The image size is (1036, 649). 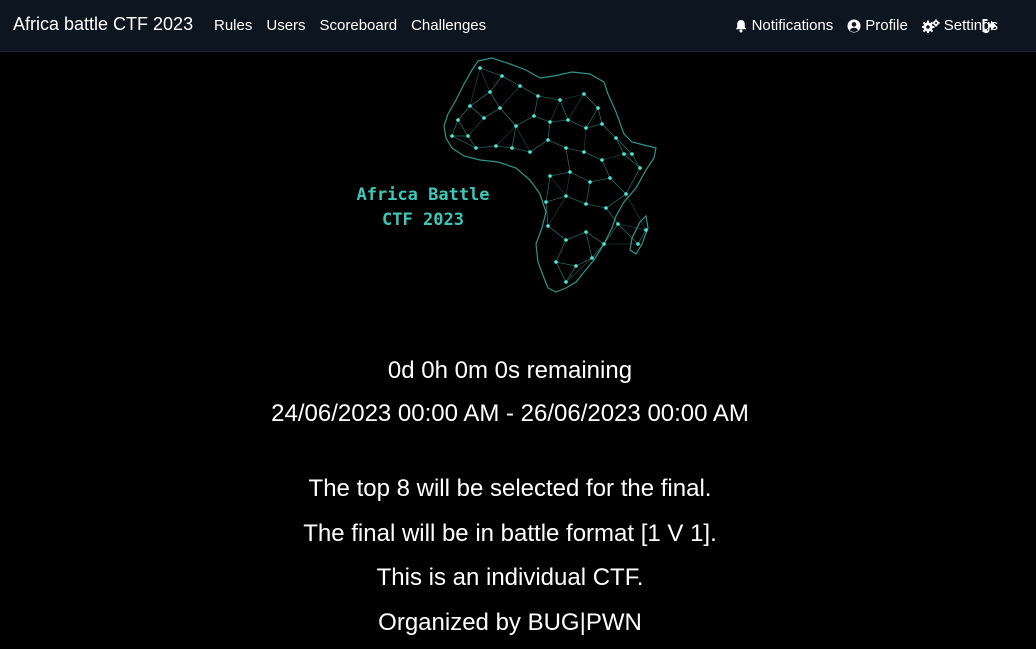 I want to click on nav-profile-label: Profile, so click(x=886, y=25).